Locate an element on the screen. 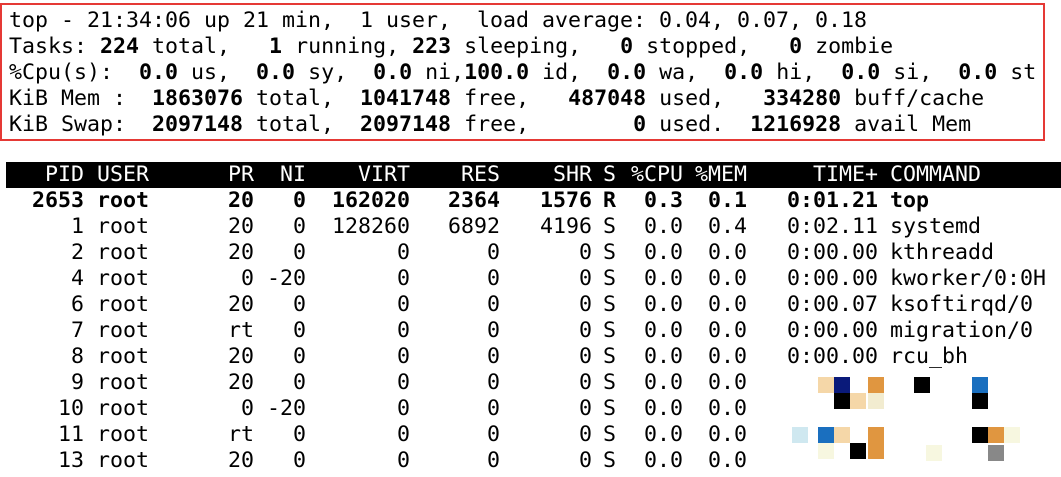  cpu-wa: 0.0 is located at coordinates (627, 72).